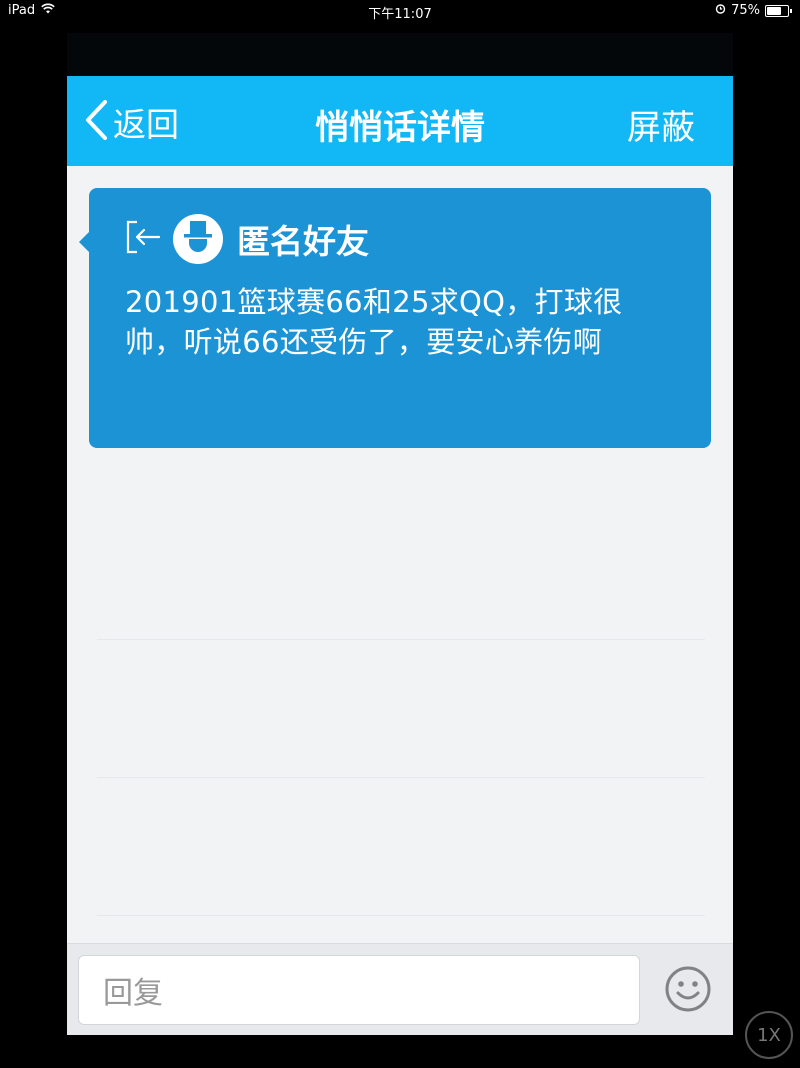  What do you see at coordinates (661, 124) in the screenshot?
I see `block-button: 屏蔽` at bounding box center [661, 124].